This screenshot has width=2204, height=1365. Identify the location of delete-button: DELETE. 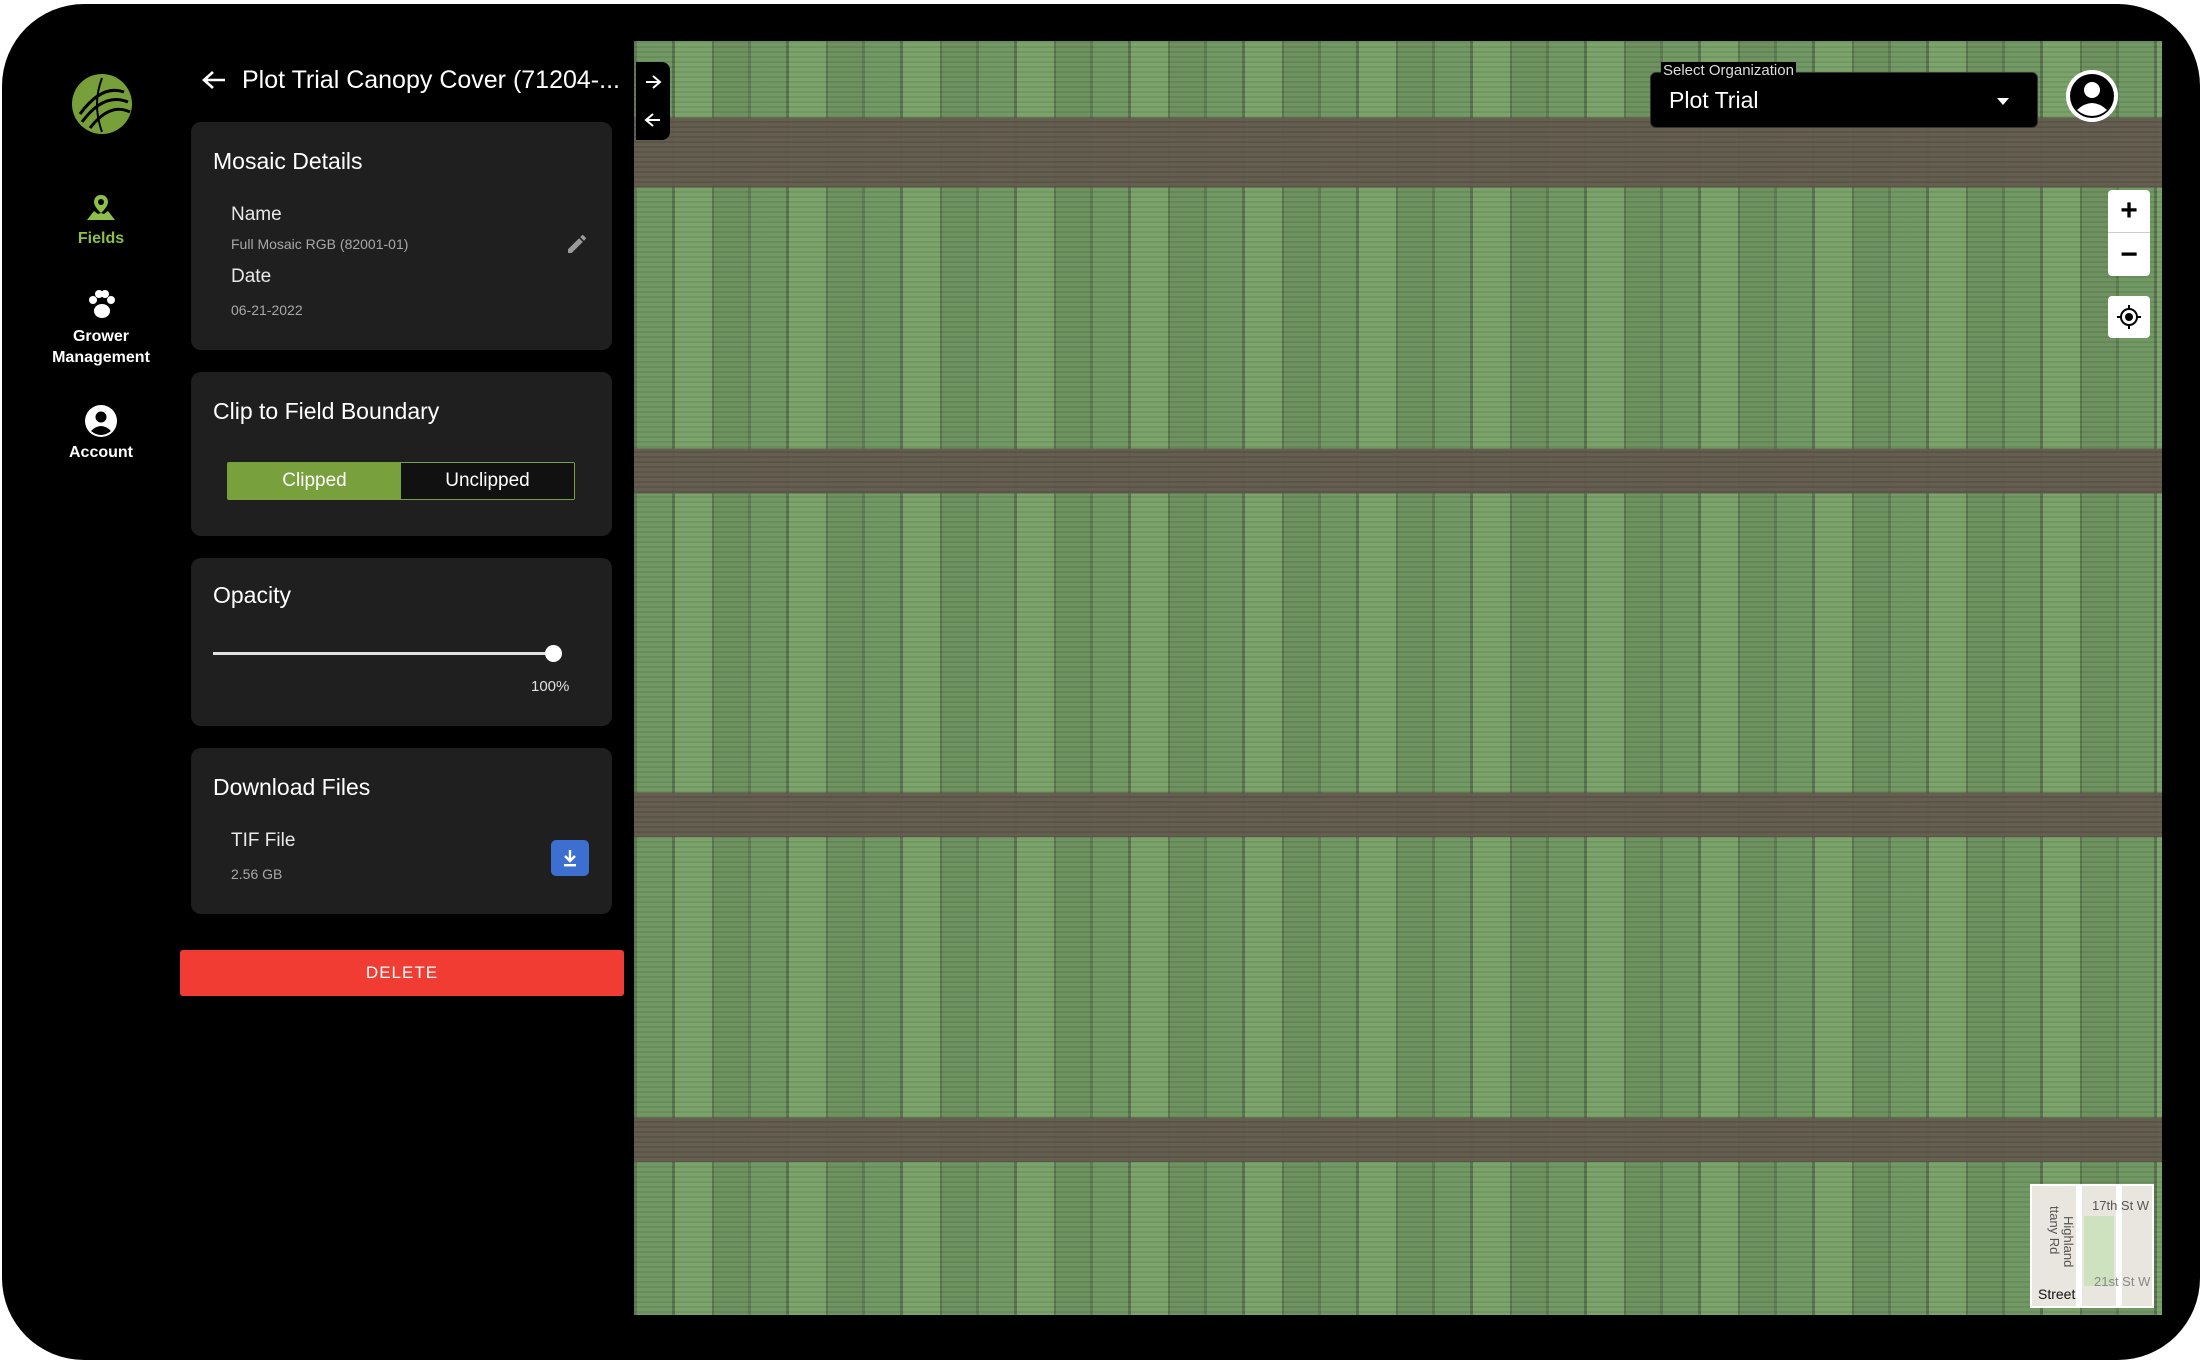
(402, 973).